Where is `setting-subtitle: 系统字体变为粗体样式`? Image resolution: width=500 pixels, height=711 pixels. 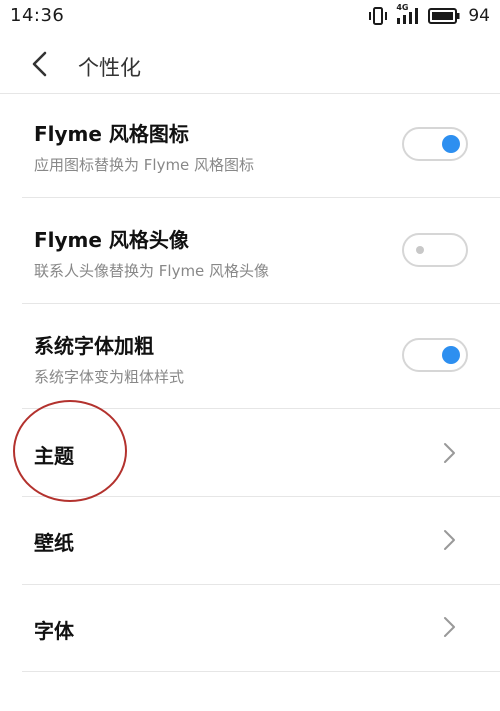
setting-subtitle: 系统字体变为粗体样式 is located at coordinates (109, 377).